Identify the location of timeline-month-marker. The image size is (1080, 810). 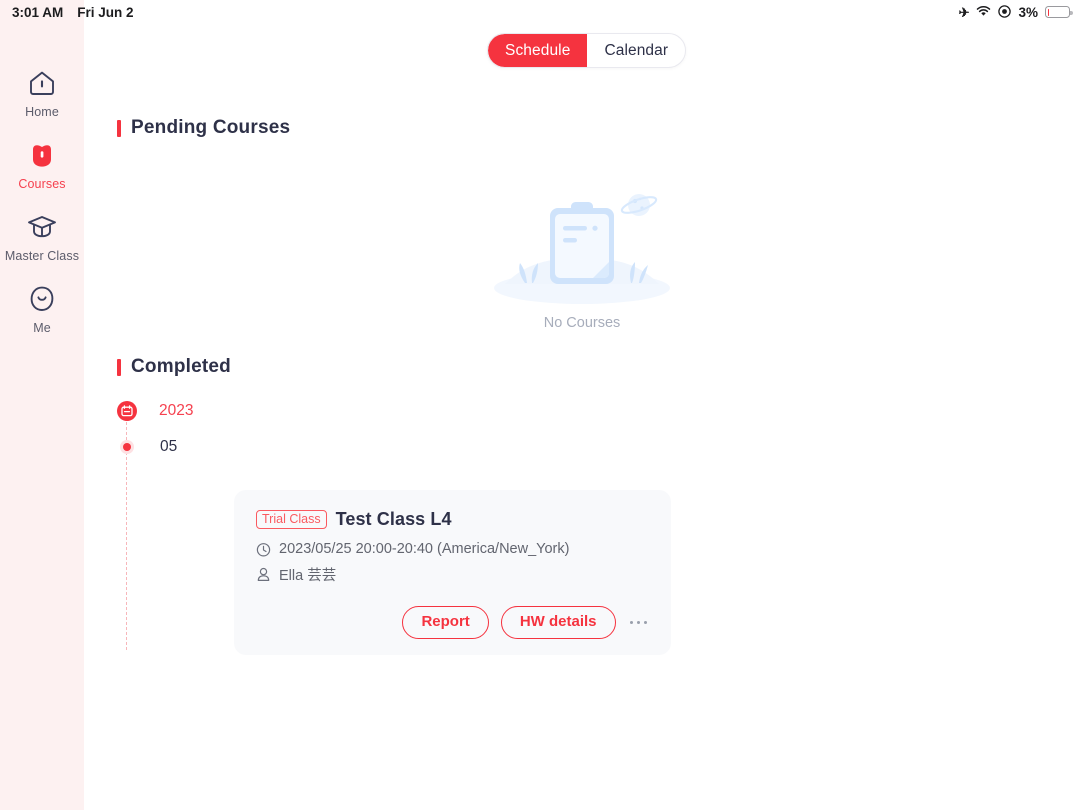
(127, 447).